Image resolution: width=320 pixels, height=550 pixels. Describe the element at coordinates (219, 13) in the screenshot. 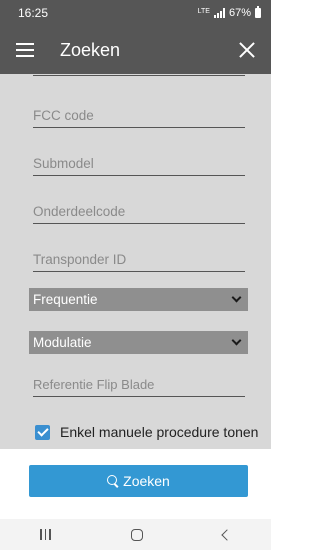

I see `signal-icon` at that location.